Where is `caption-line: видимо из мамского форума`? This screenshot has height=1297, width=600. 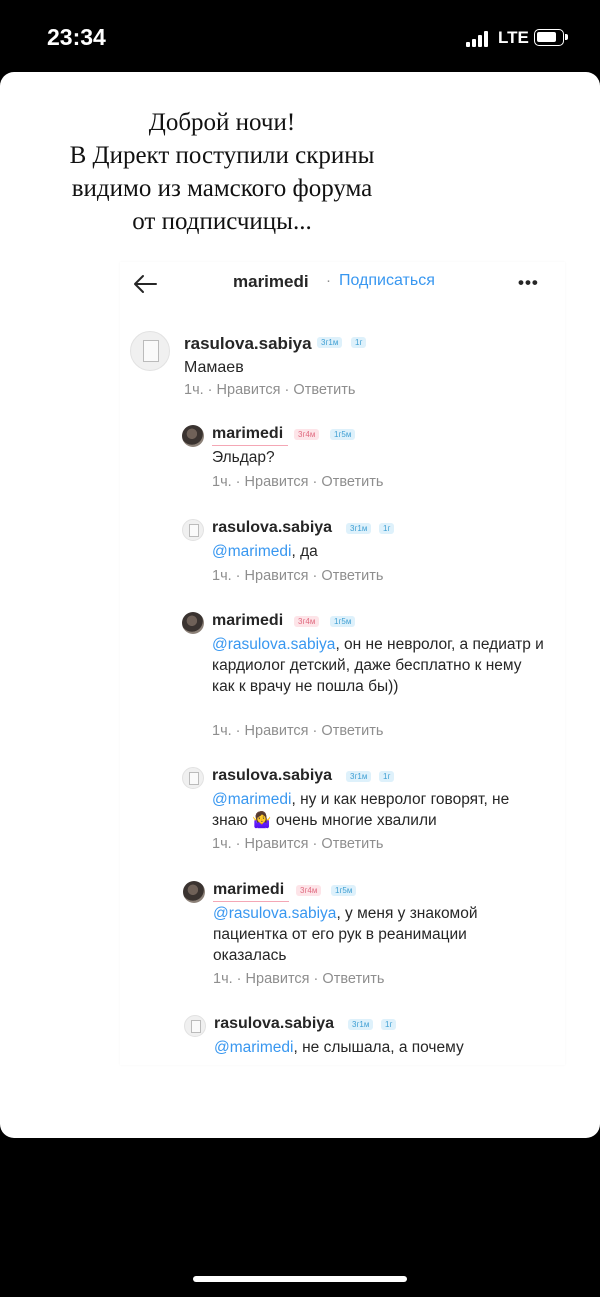 caption-line: видимо из мамского форума is located at coordinates (222, 188).